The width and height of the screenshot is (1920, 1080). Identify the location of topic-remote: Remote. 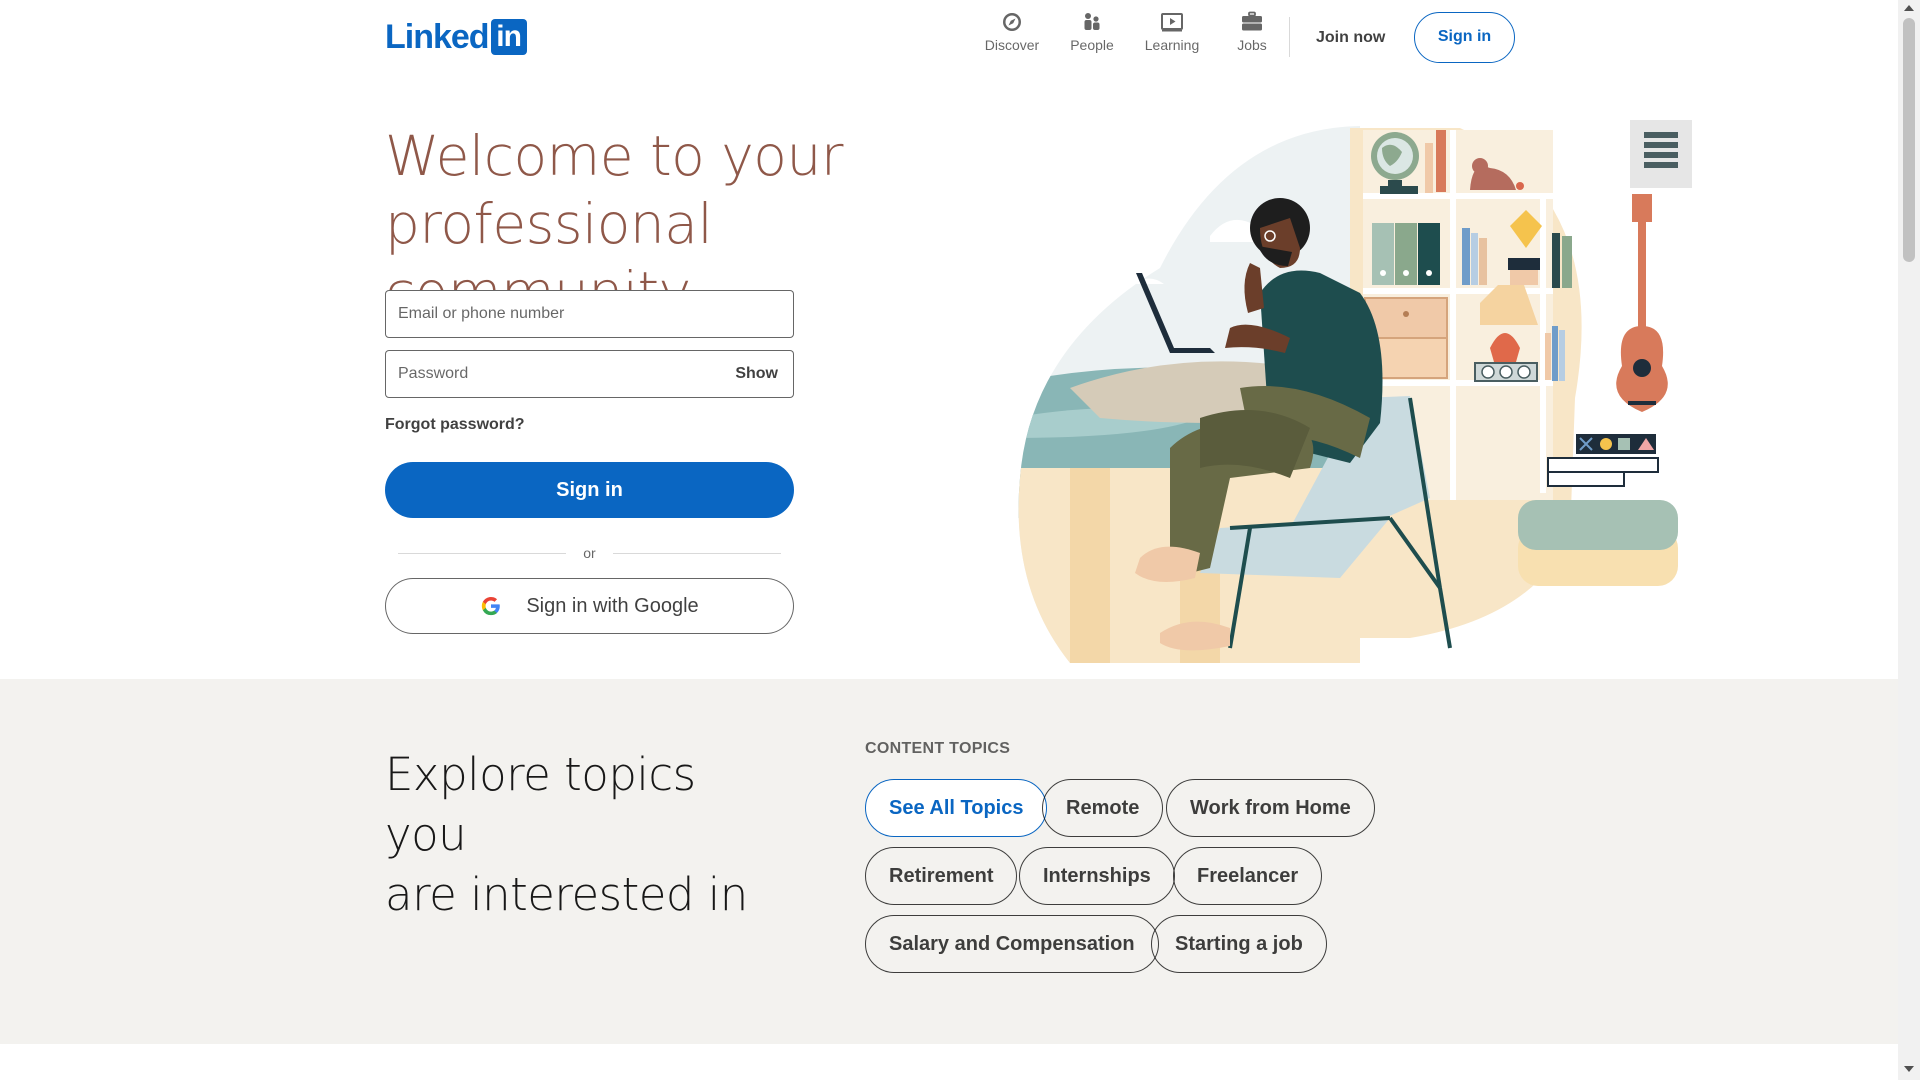
(1103, 808).